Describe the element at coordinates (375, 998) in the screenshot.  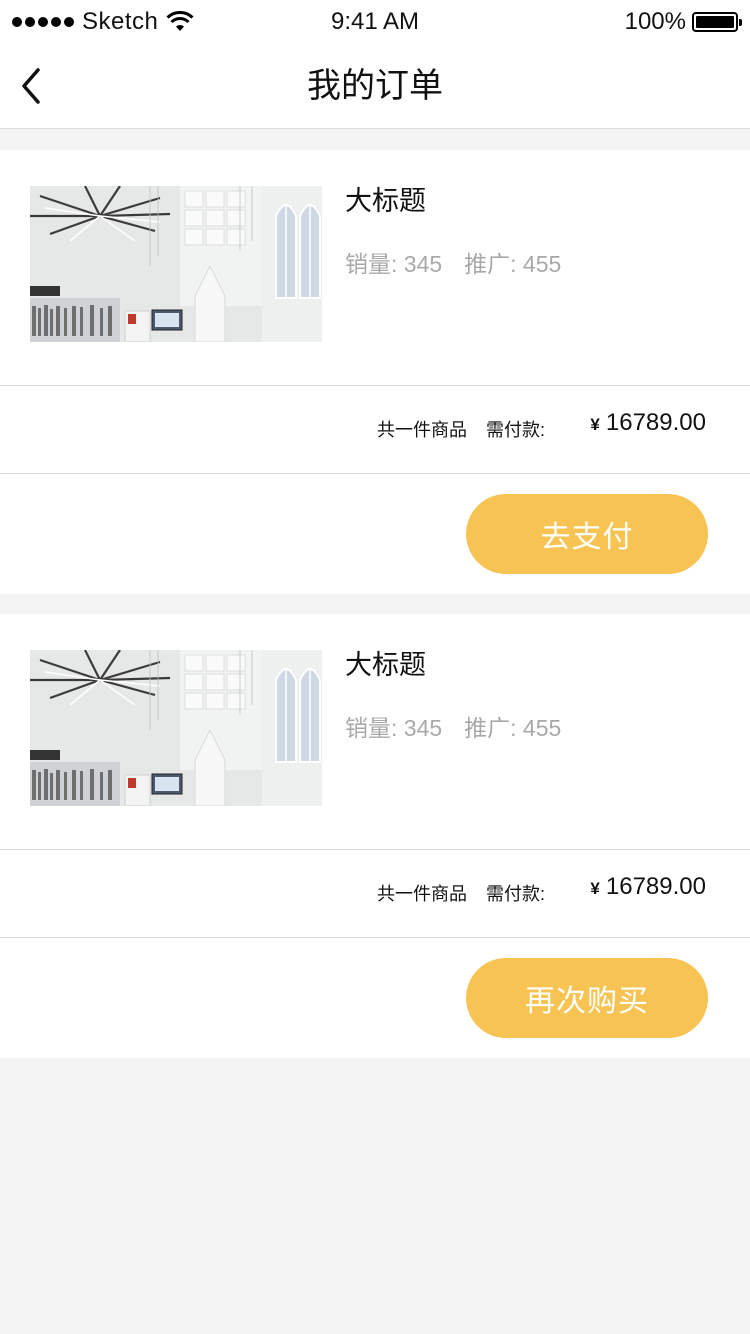
I see `order-actions: 再次购买` at that location.